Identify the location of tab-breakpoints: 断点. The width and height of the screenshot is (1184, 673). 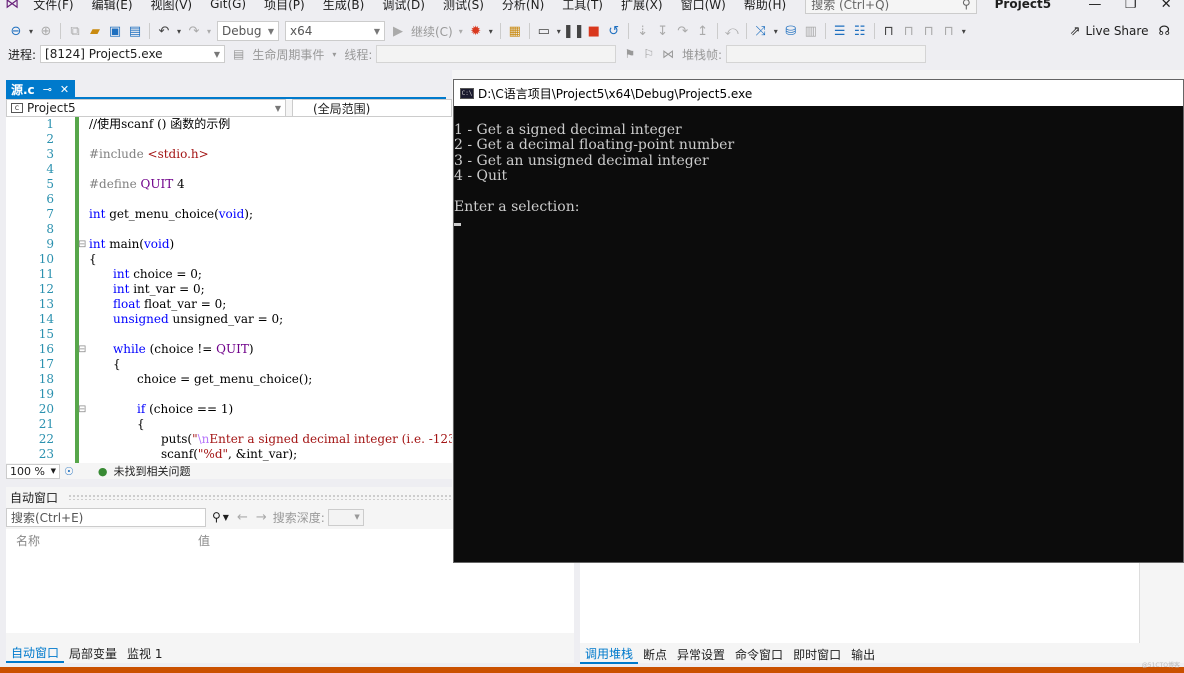
(655, 654).